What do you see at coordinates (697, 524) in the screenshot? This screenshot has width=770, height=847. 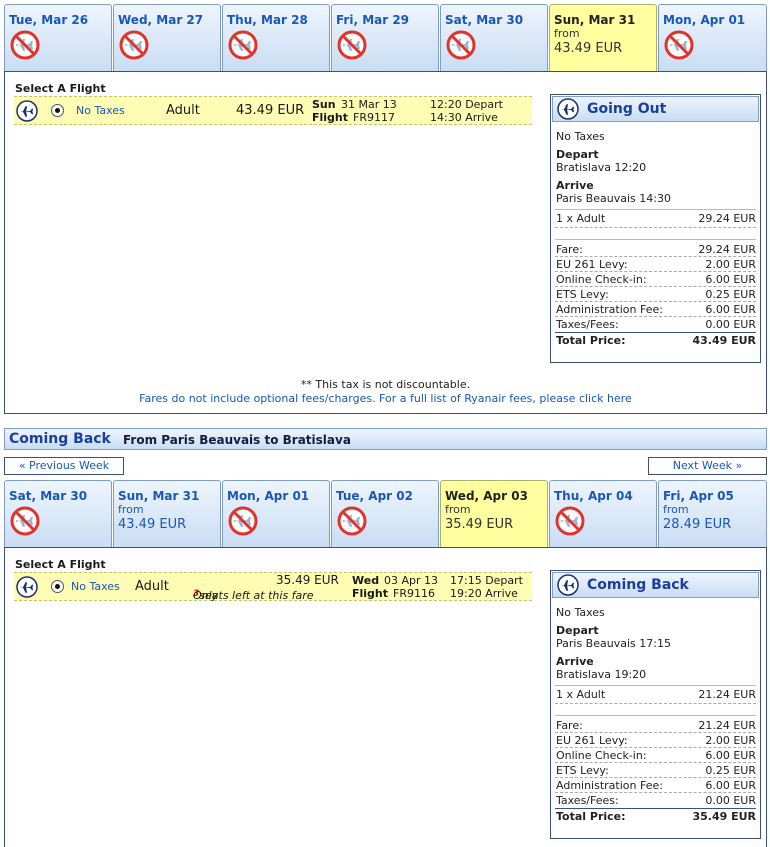 I see `day-price: 28.49 EUR` at bounding box center [697, 524].